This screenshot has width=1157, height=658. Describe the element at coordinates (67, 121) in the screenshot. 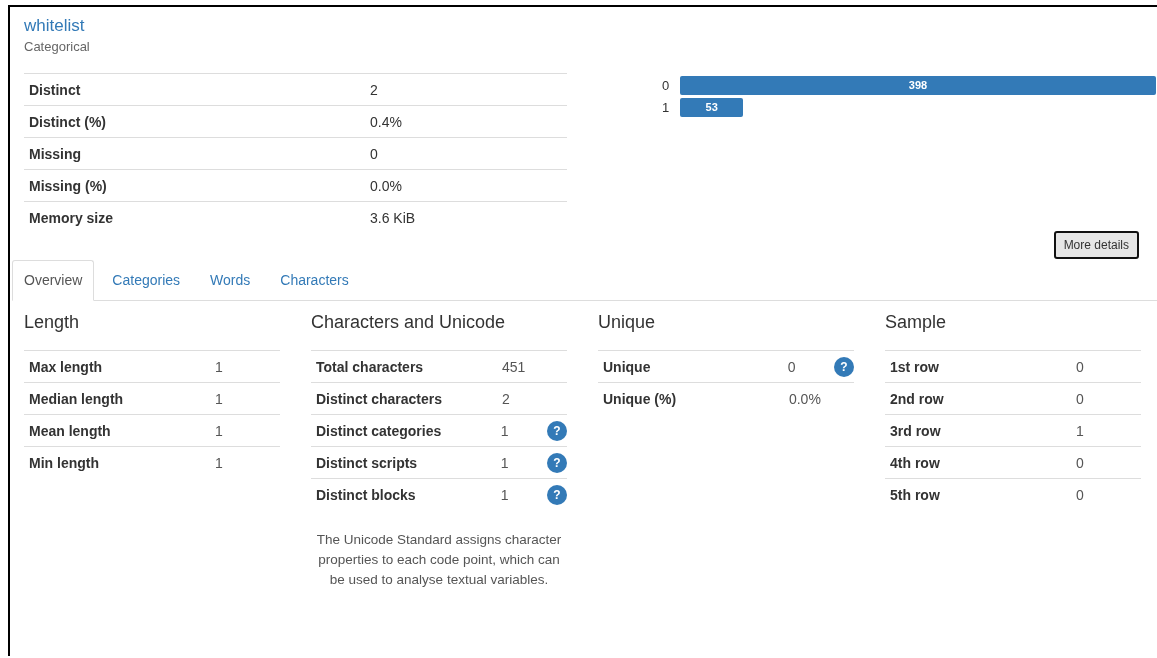

I see `stat-label: Distinct (%)` at that location.